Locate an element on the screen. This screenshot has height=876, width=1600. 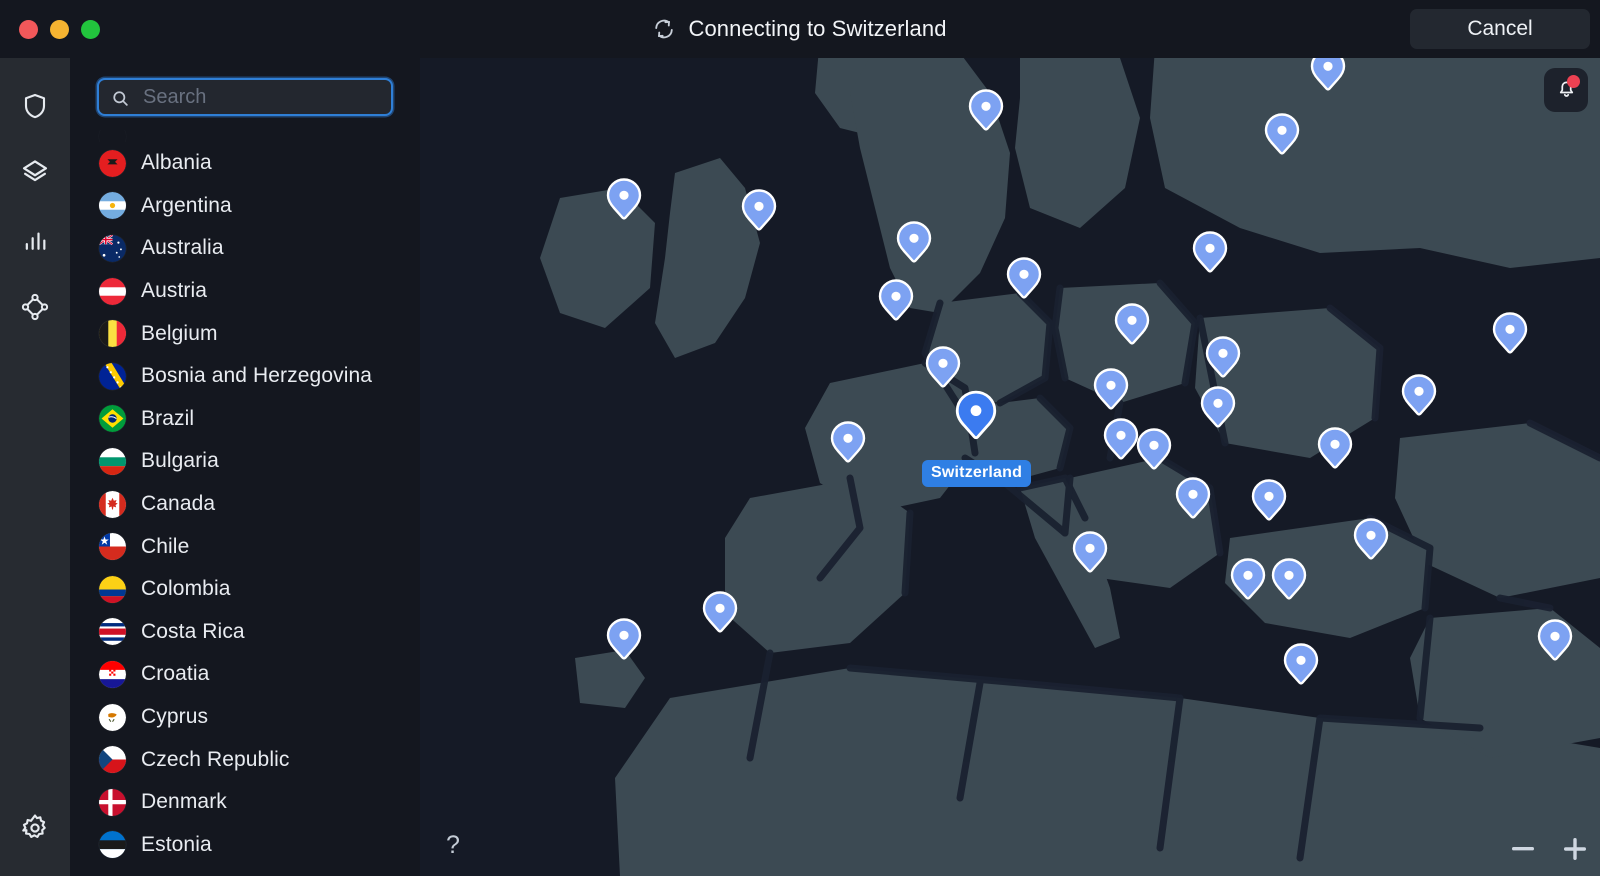
sidebar-item-layers is located at coordinates (35, 173).